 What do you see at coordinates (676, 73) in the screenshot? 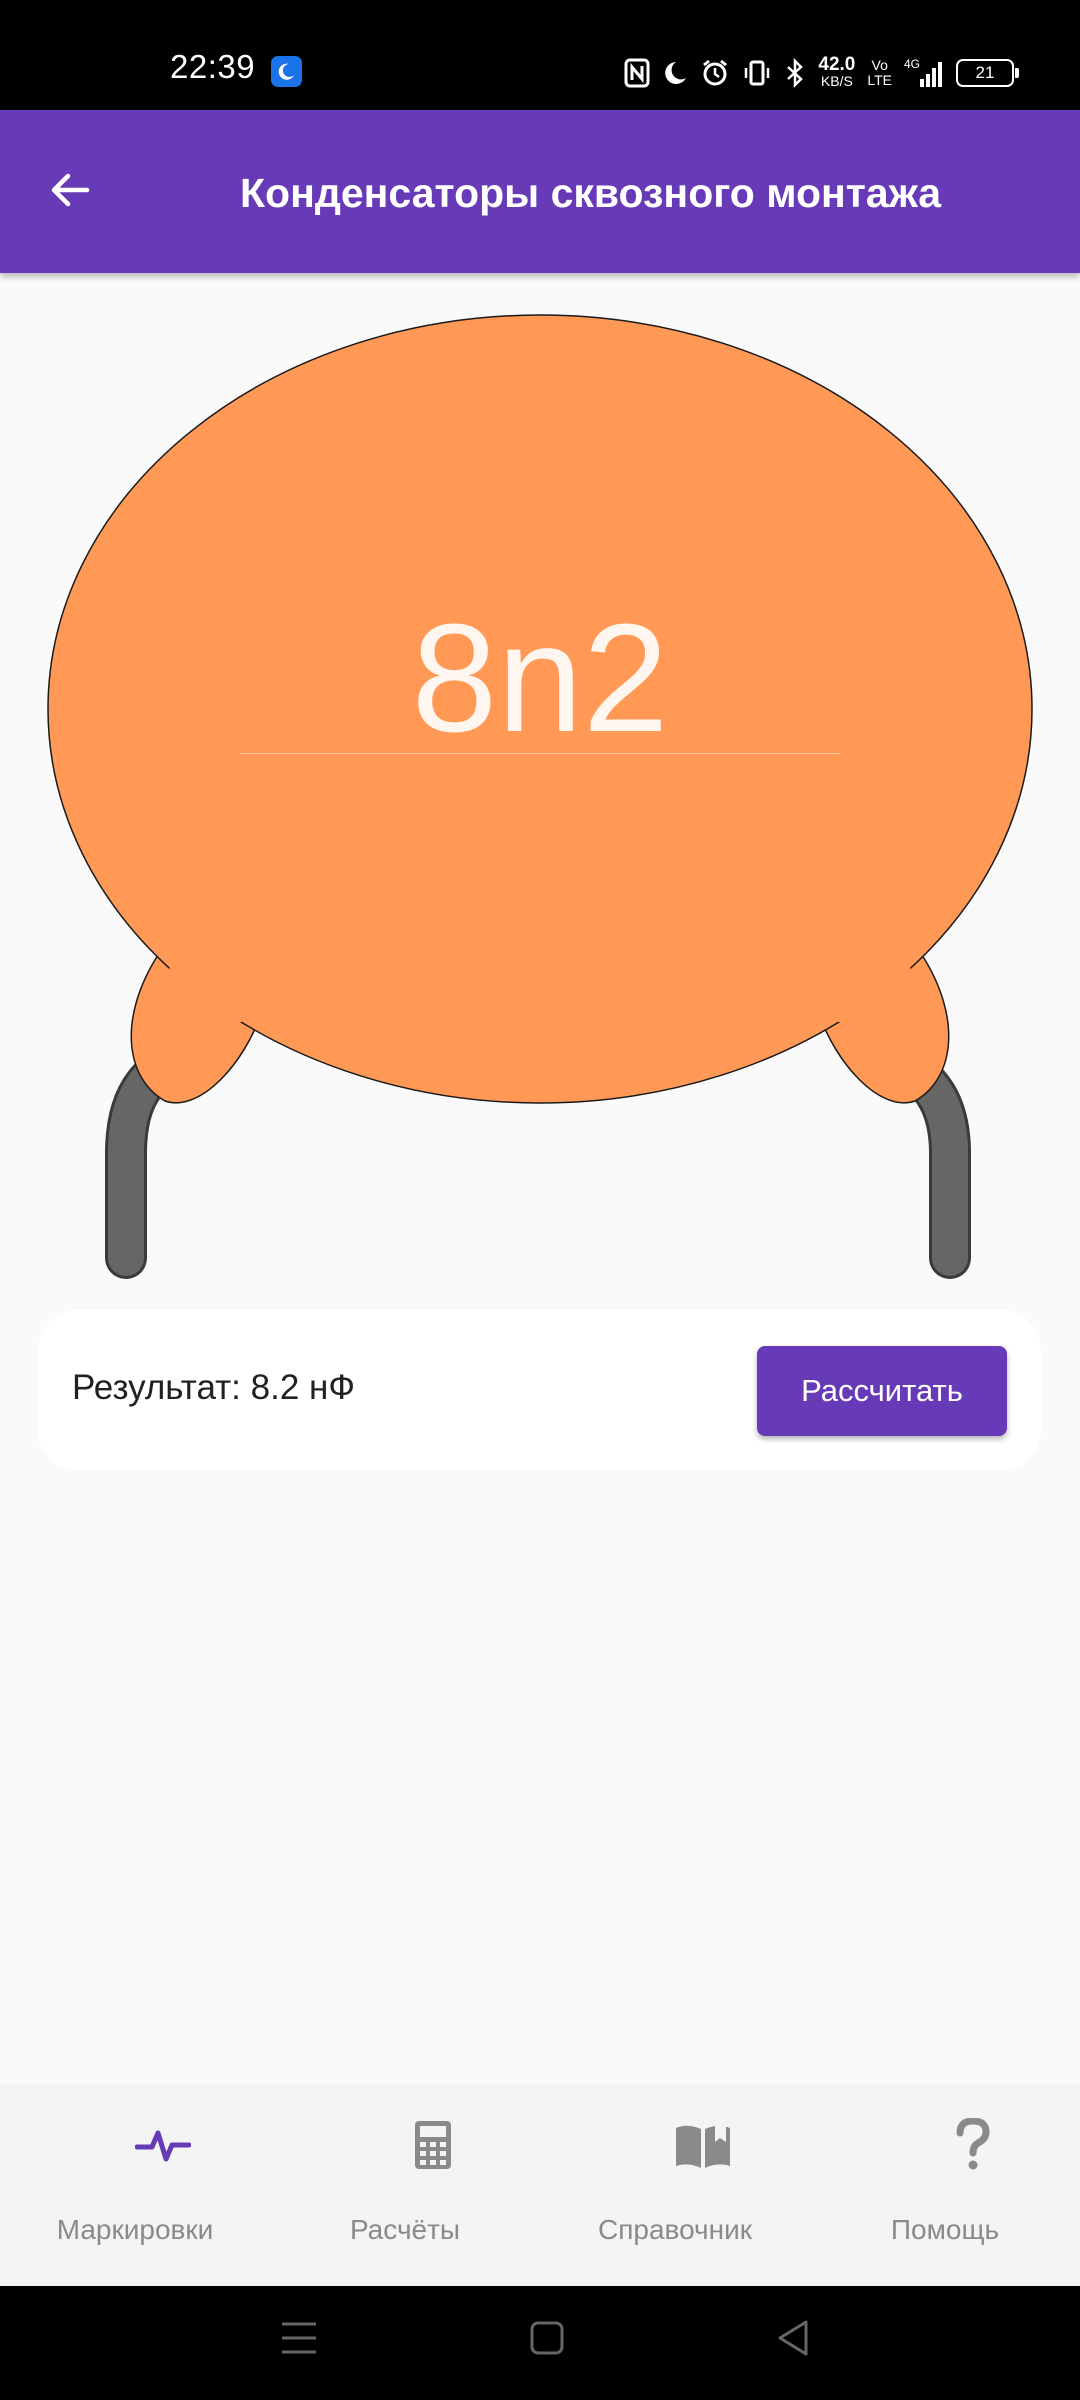
I see `moon-icon` at bounding box center [676, 73].